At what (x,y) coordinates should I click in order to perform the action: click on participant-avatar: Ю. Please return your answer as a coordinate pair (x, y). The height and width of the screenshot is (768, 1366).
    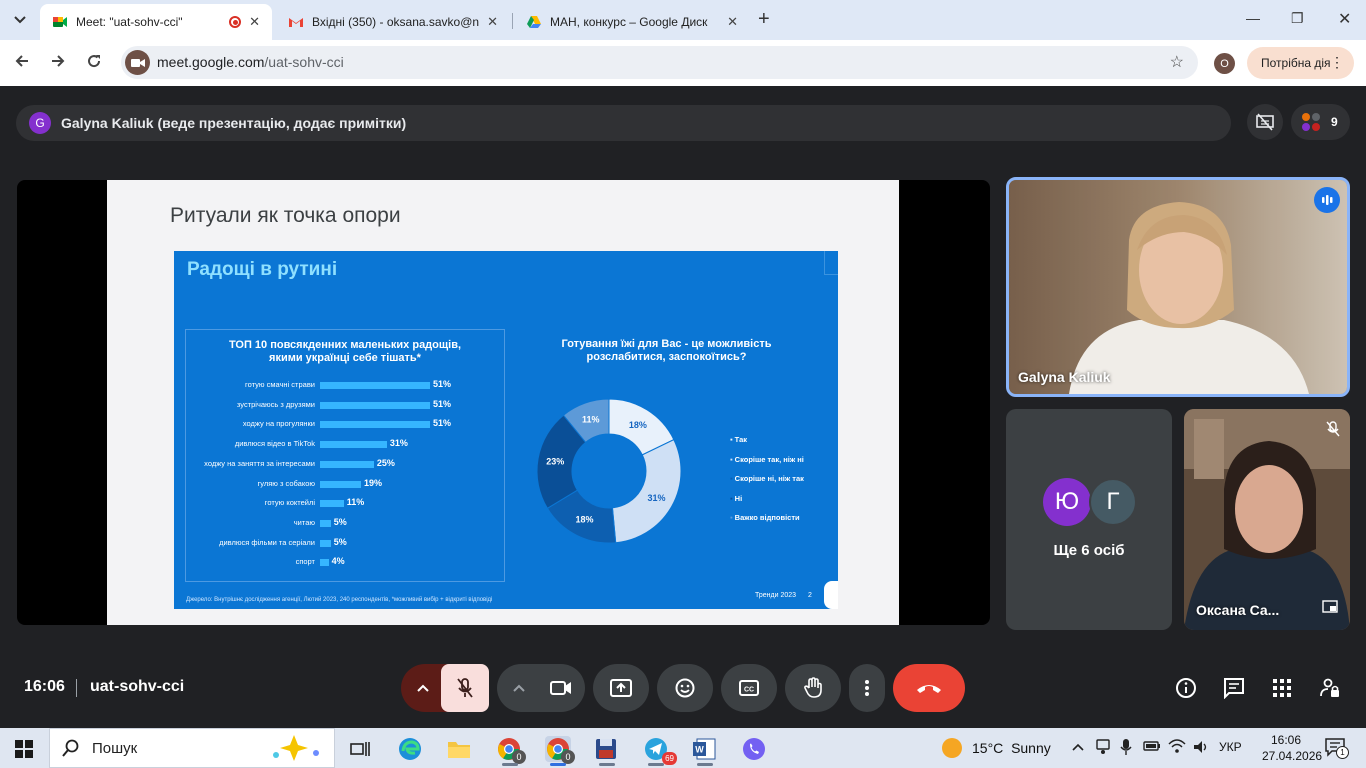
    Looking at the image, I should click on (1067, 502).